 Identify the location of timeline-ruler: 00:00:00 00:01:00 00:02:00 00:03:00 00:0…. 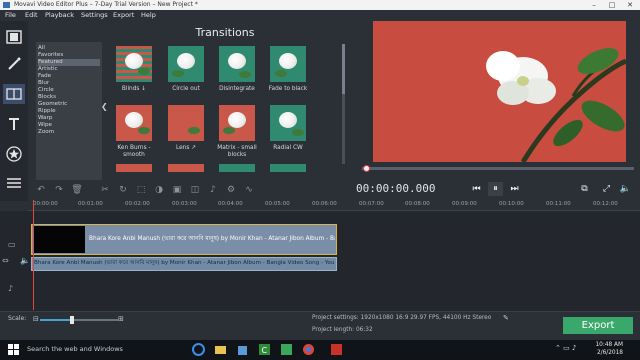
(334, 205).